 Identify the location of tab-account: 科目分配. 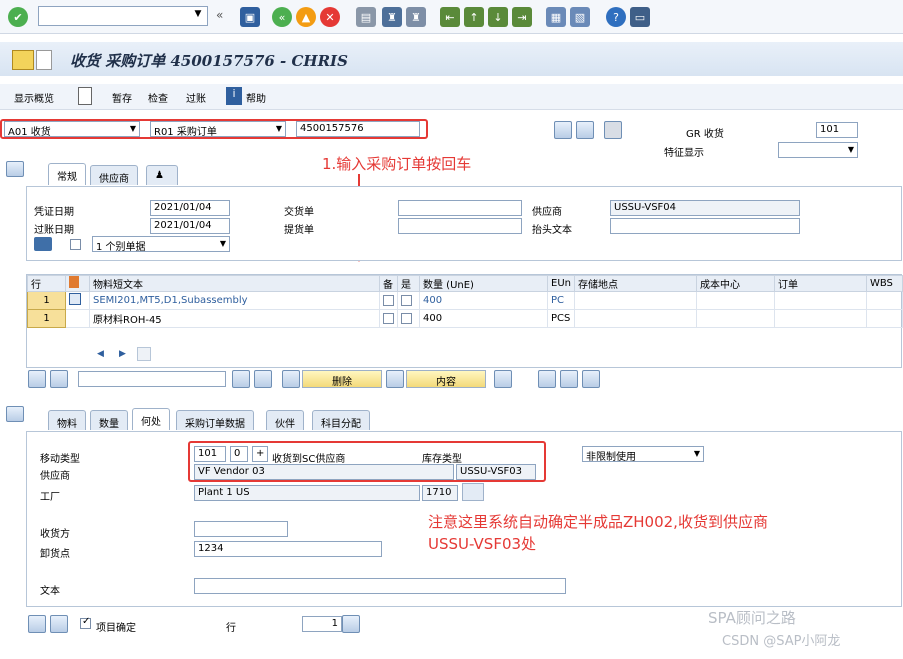
(341, 420).